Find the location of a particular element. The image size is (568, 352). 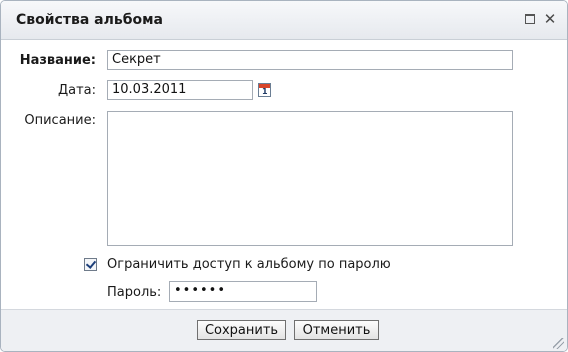

name-field: Секрет is located at coordinates (310, 60).